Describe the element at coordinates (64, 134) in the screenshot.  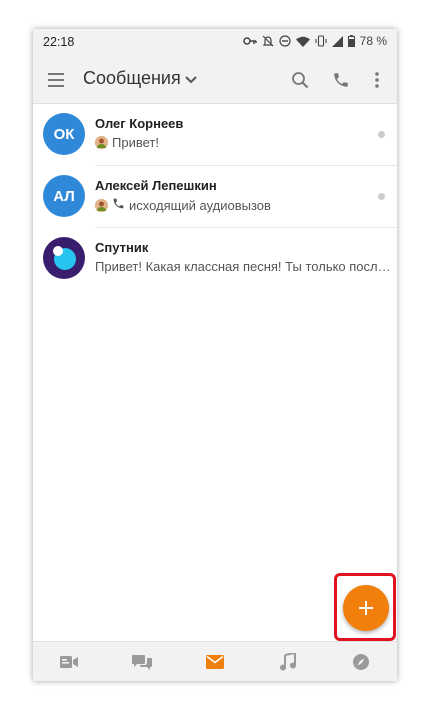
I see `avatar: ОК` at that location.